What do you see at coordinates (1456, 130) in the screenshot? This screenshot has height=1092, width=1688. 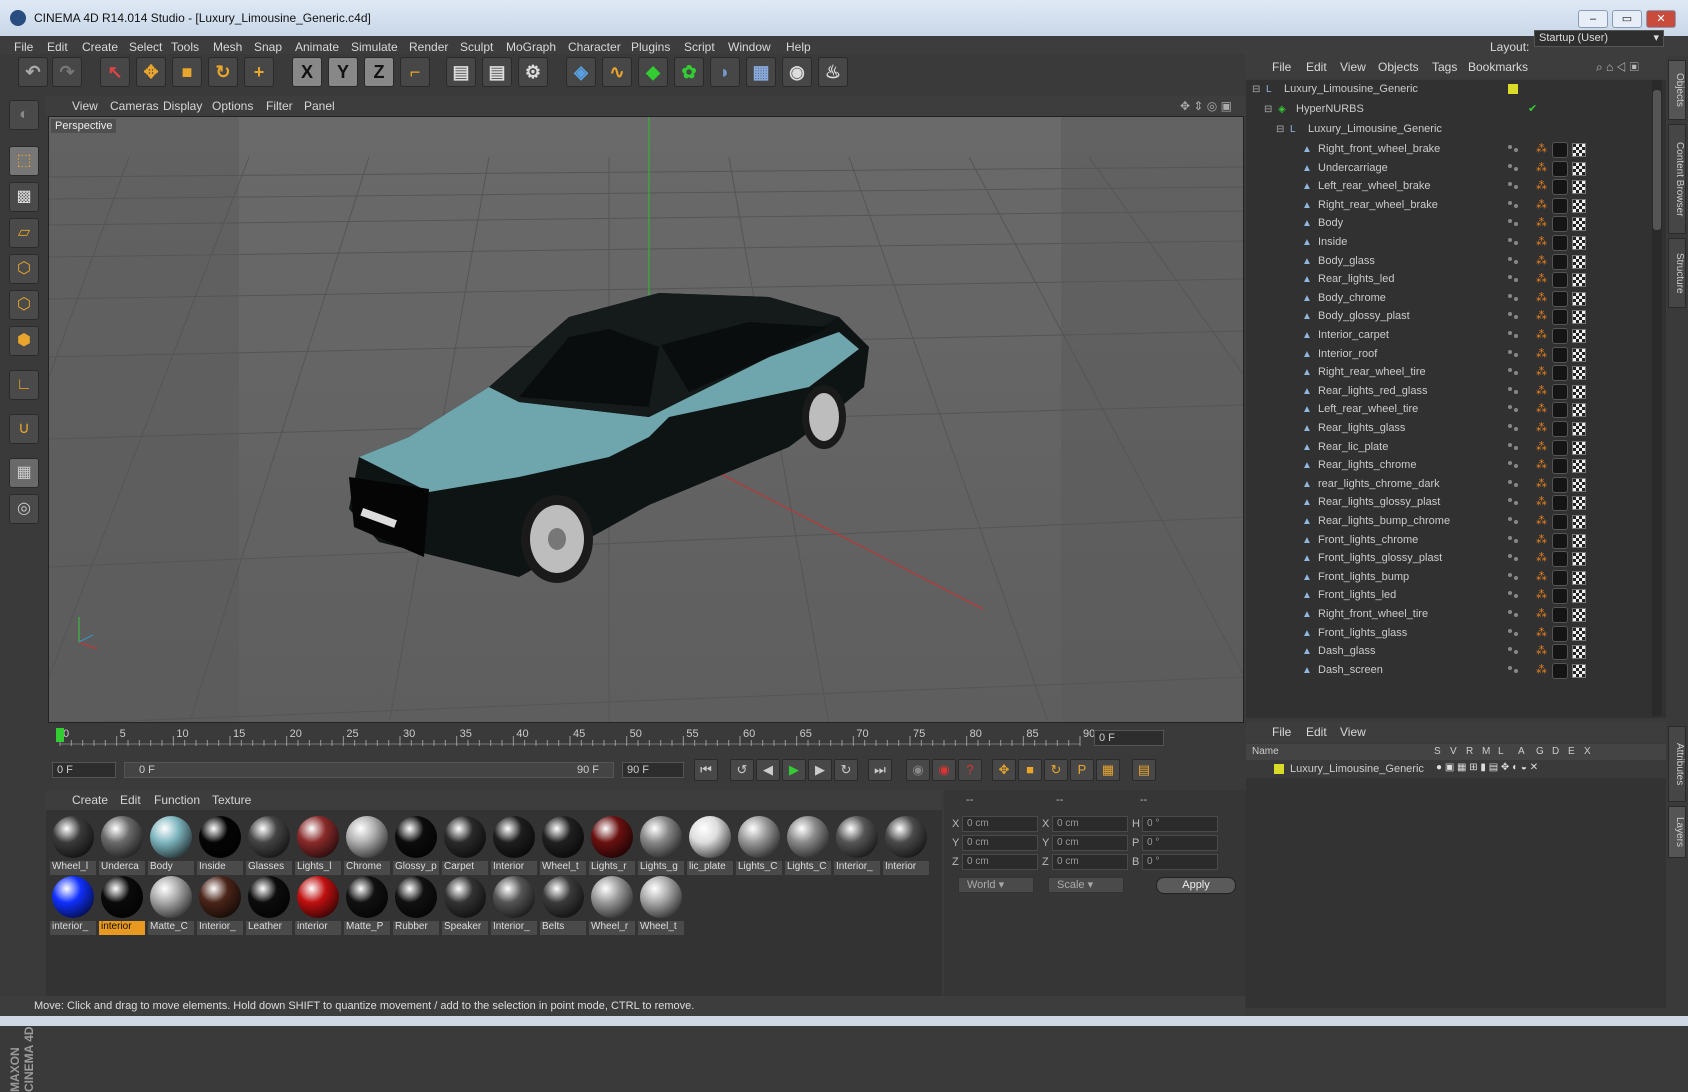 I see `object-row-group: ⊟ L Luxury_Limousine_Generic` at bounding box center [1456, 130].